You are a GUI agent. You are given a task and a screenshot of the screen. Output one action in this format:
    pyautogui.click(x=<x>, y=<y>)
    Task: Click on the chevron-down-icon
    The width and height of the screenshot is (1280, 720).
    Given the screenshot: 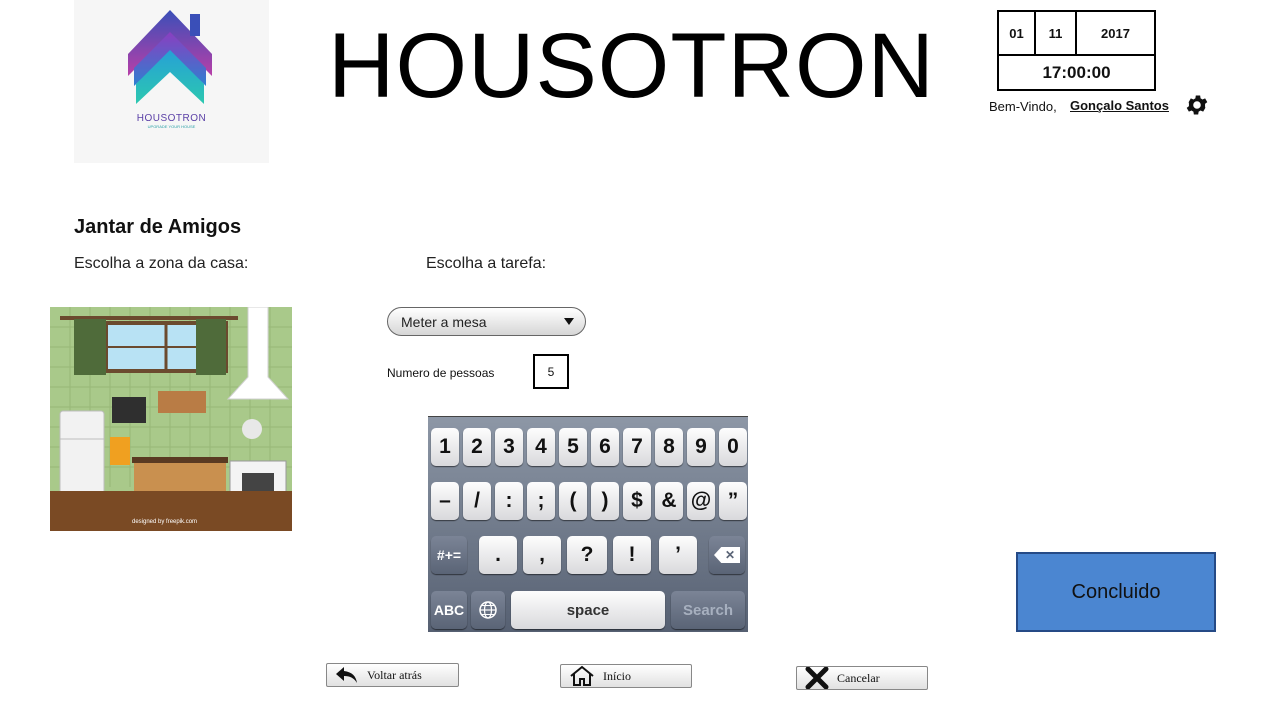 What is the action you would take?
    pyautogui.click(x=569, y=321)
    